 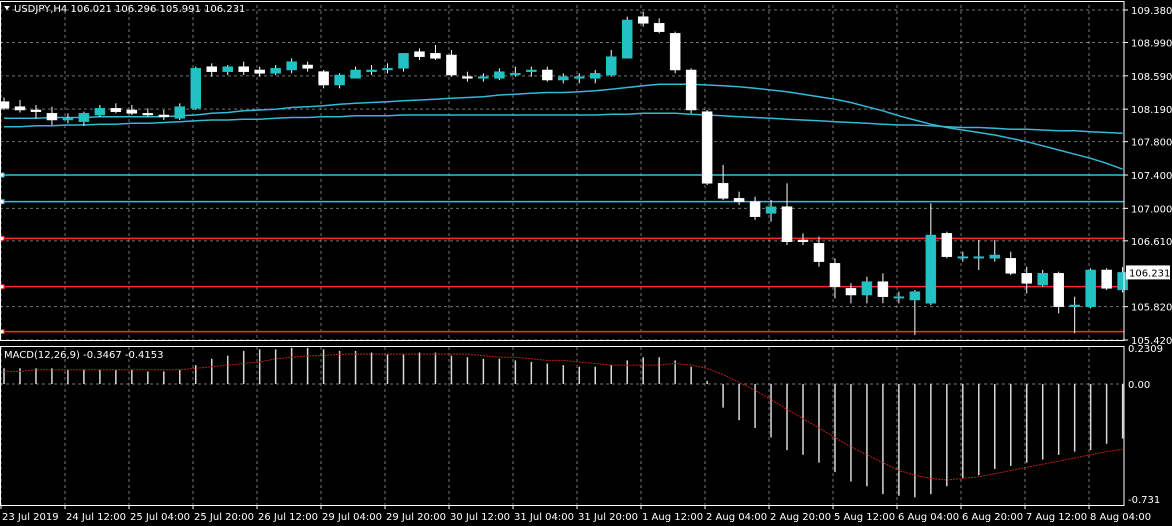 I want to click on macd-tick-label: 0.00, so click(x=1139, y=385).